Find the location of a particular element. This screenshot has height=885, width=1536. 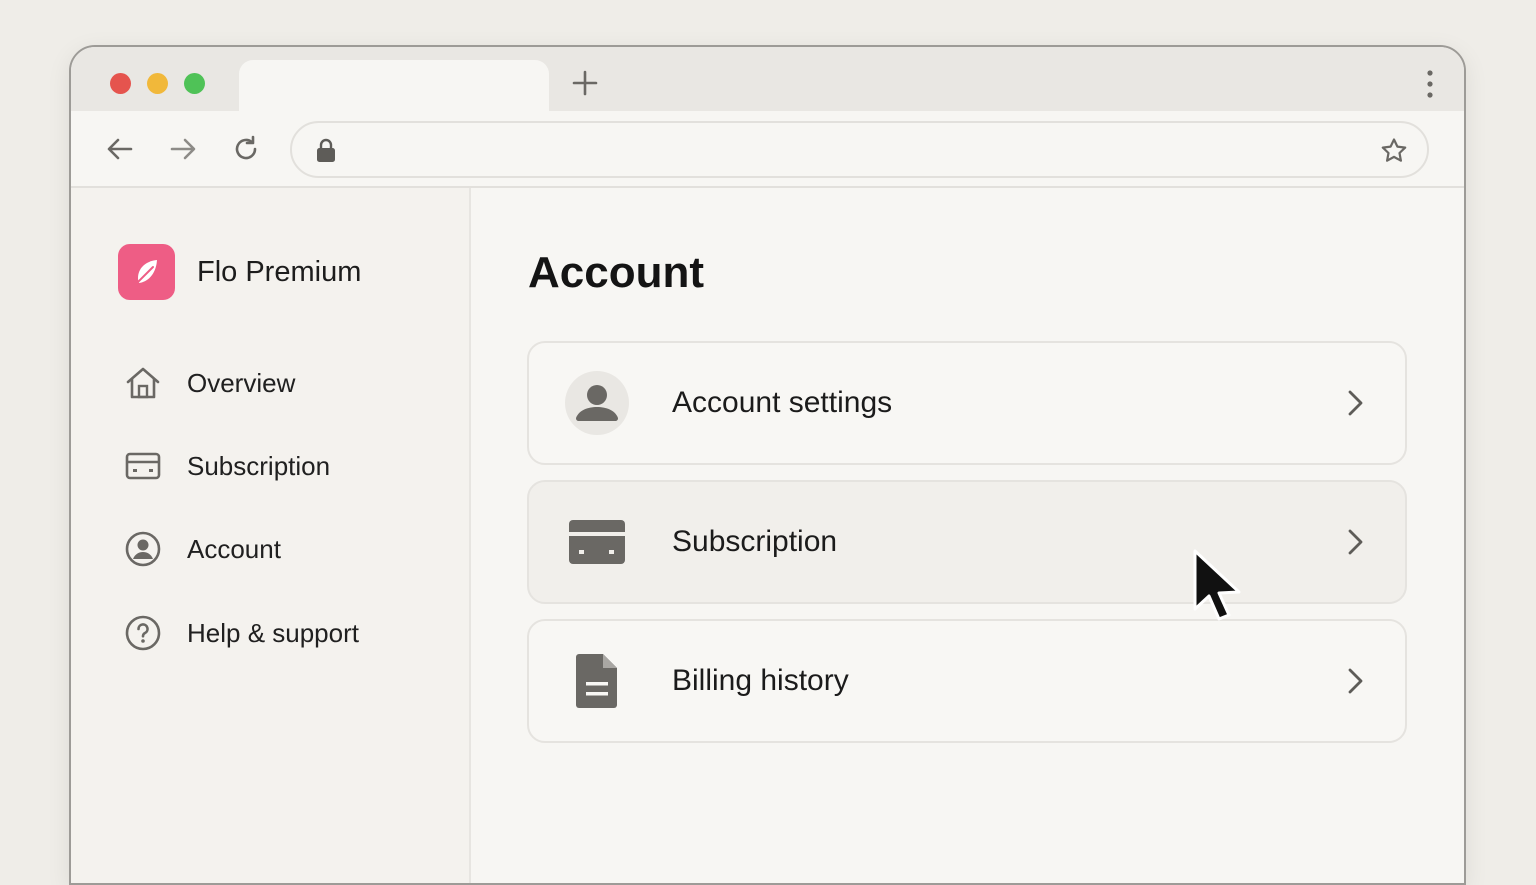

maximize-window-button is located at coordinates (194, 83).